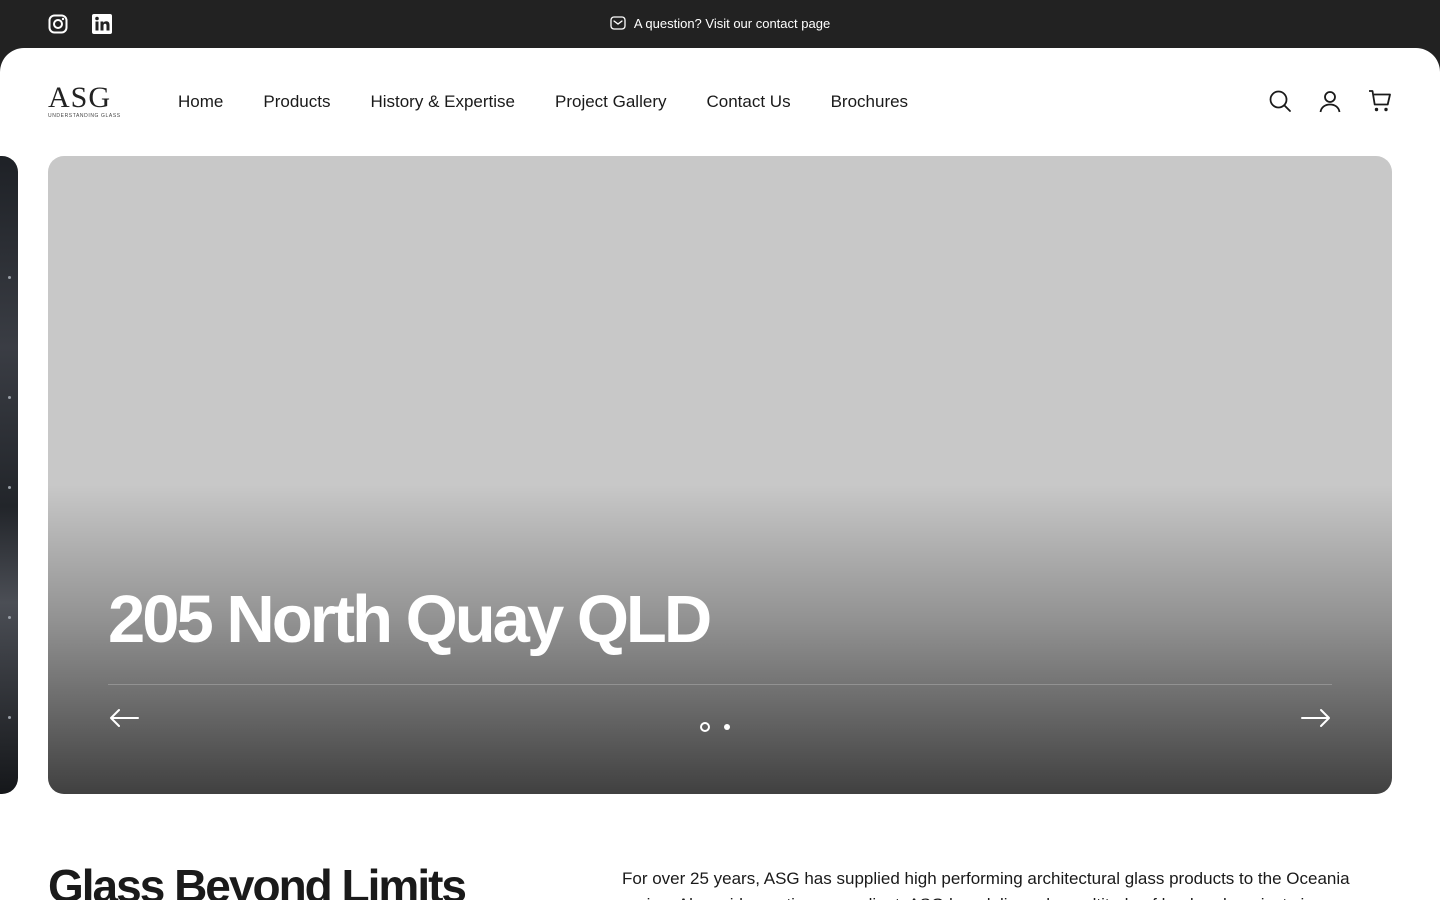  I want to click on intro-heading: Glass Beyond Limits, so click(257, 880).